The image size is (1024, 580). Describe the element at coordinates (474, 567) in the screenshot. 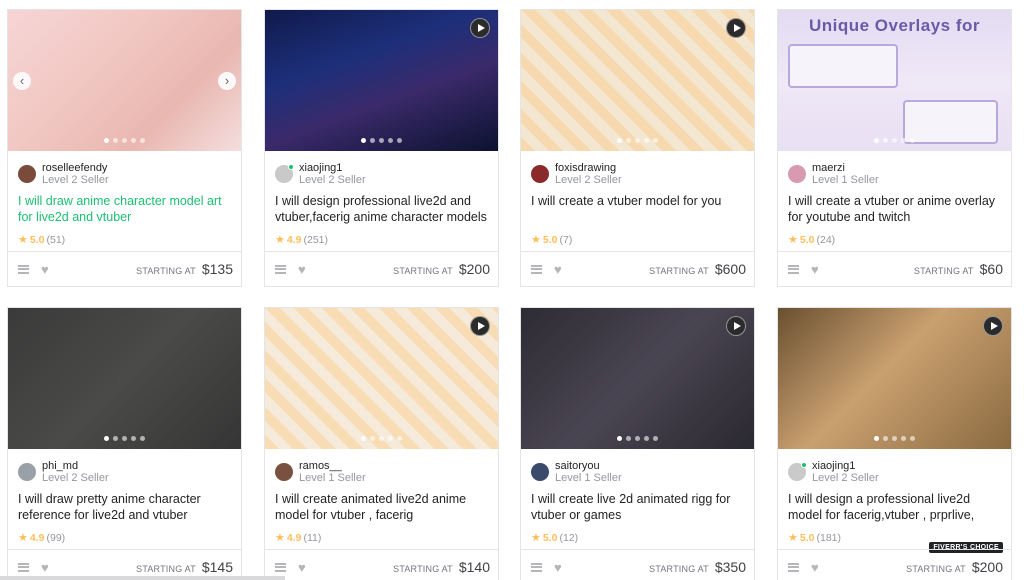

I see `price-value: $140` at that location.